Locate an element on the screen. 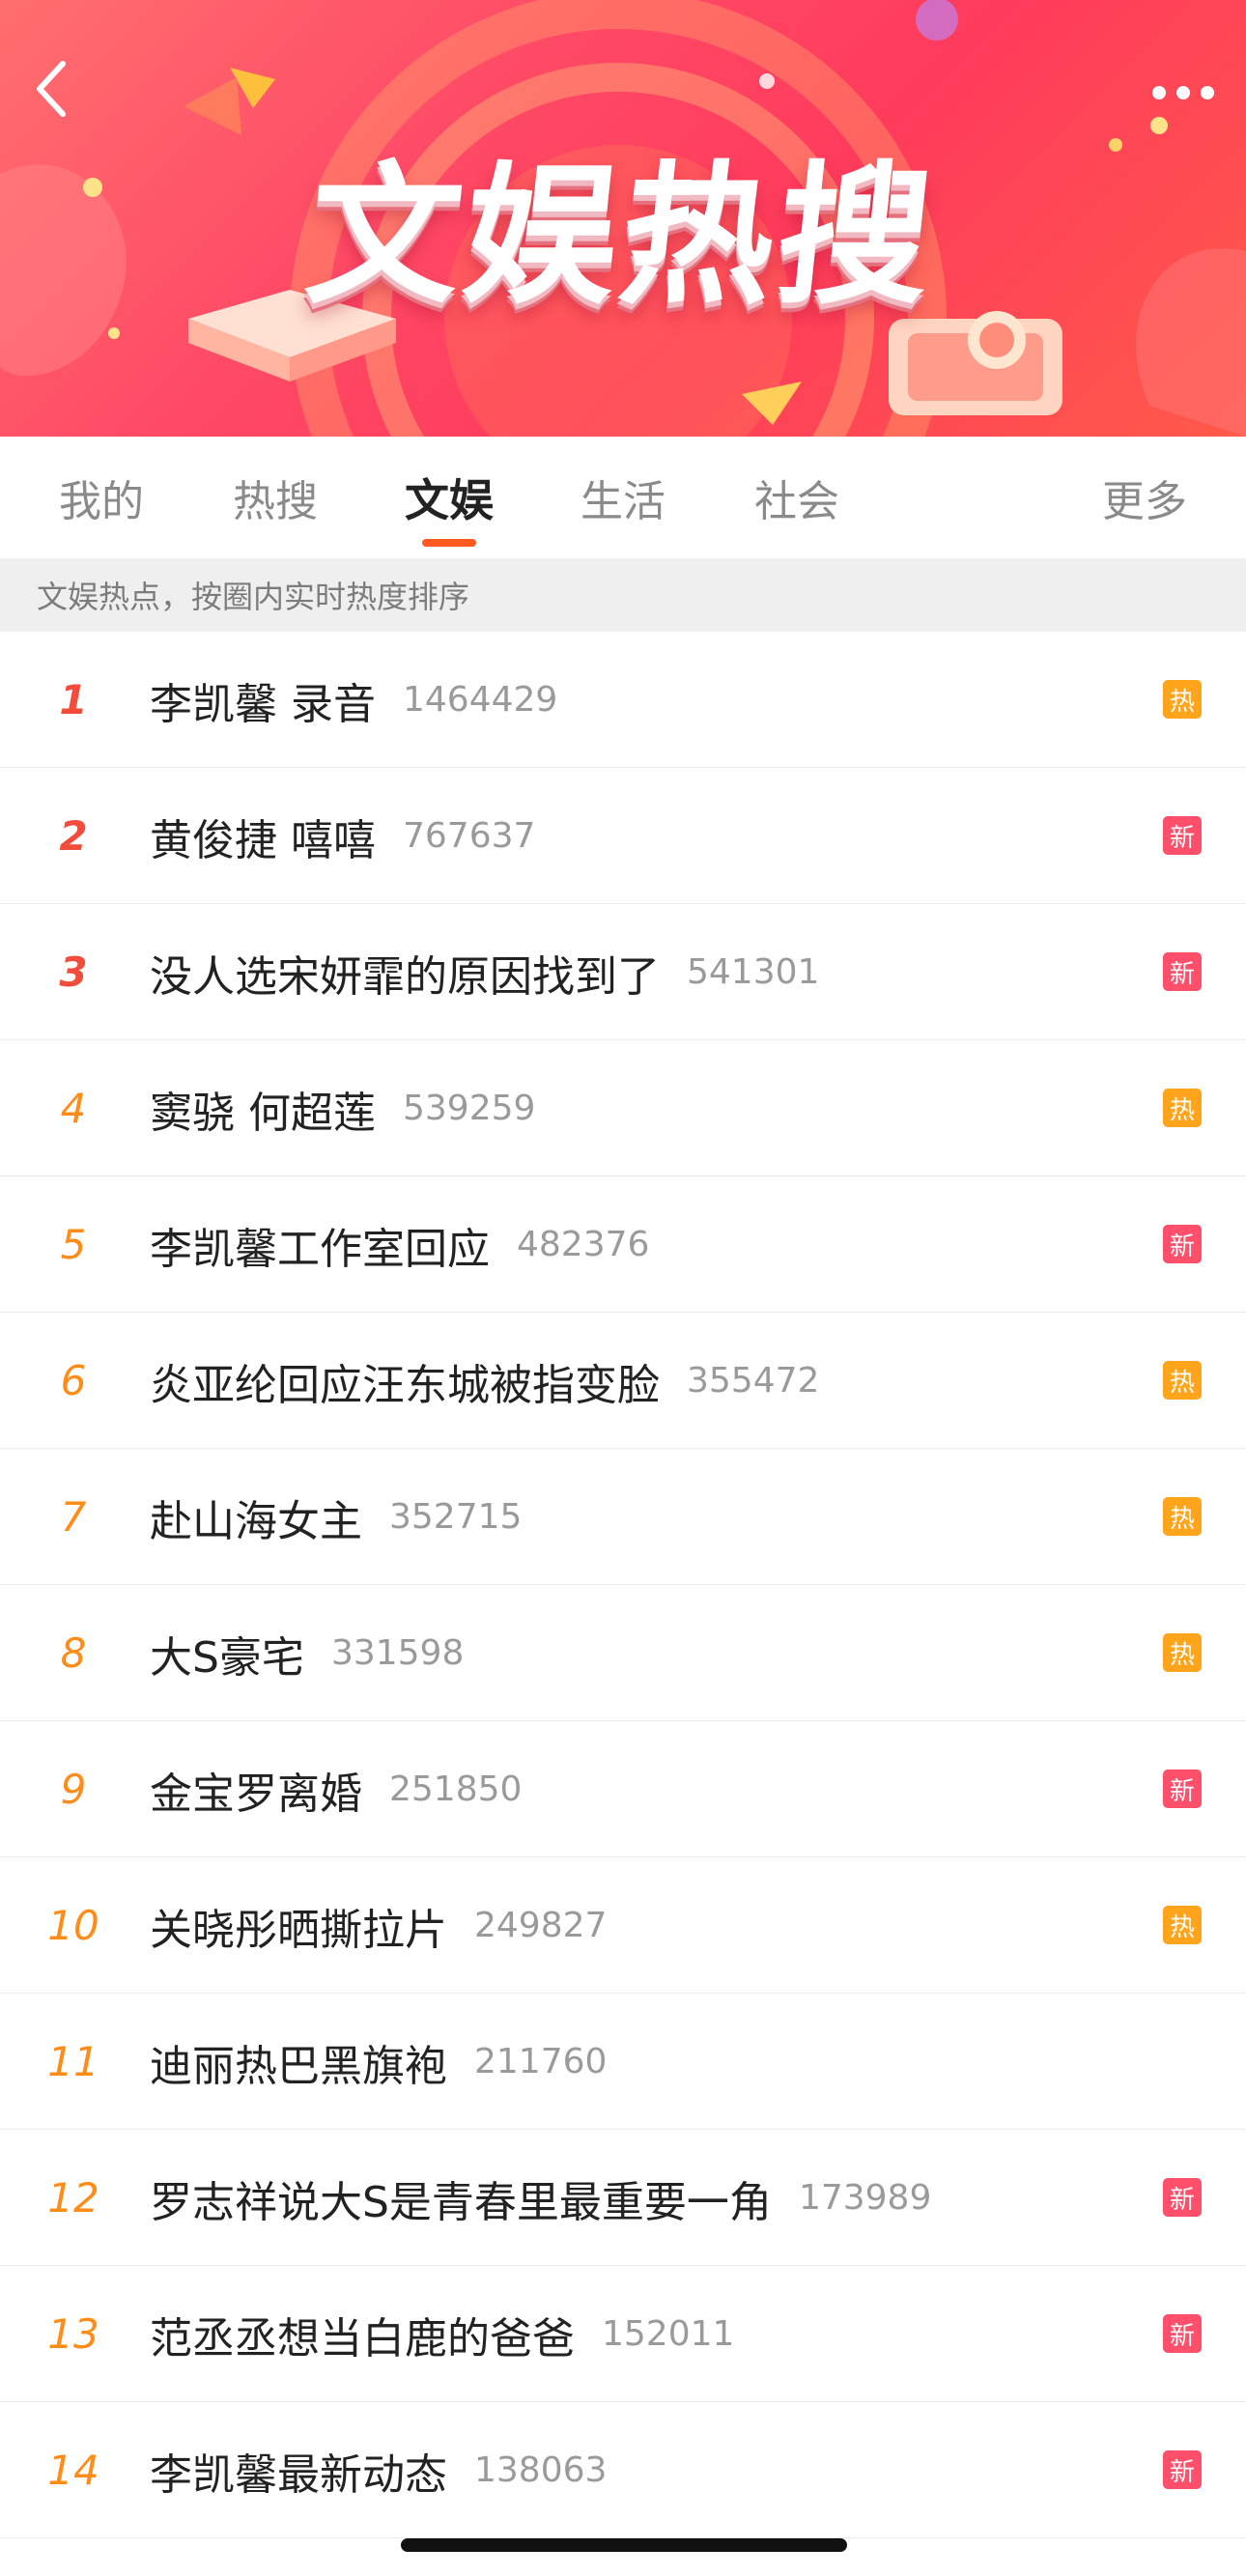 The height and width of the screenshot is (2576, 1246). tab-mine: 我的 is located at coordinates (101, 497).